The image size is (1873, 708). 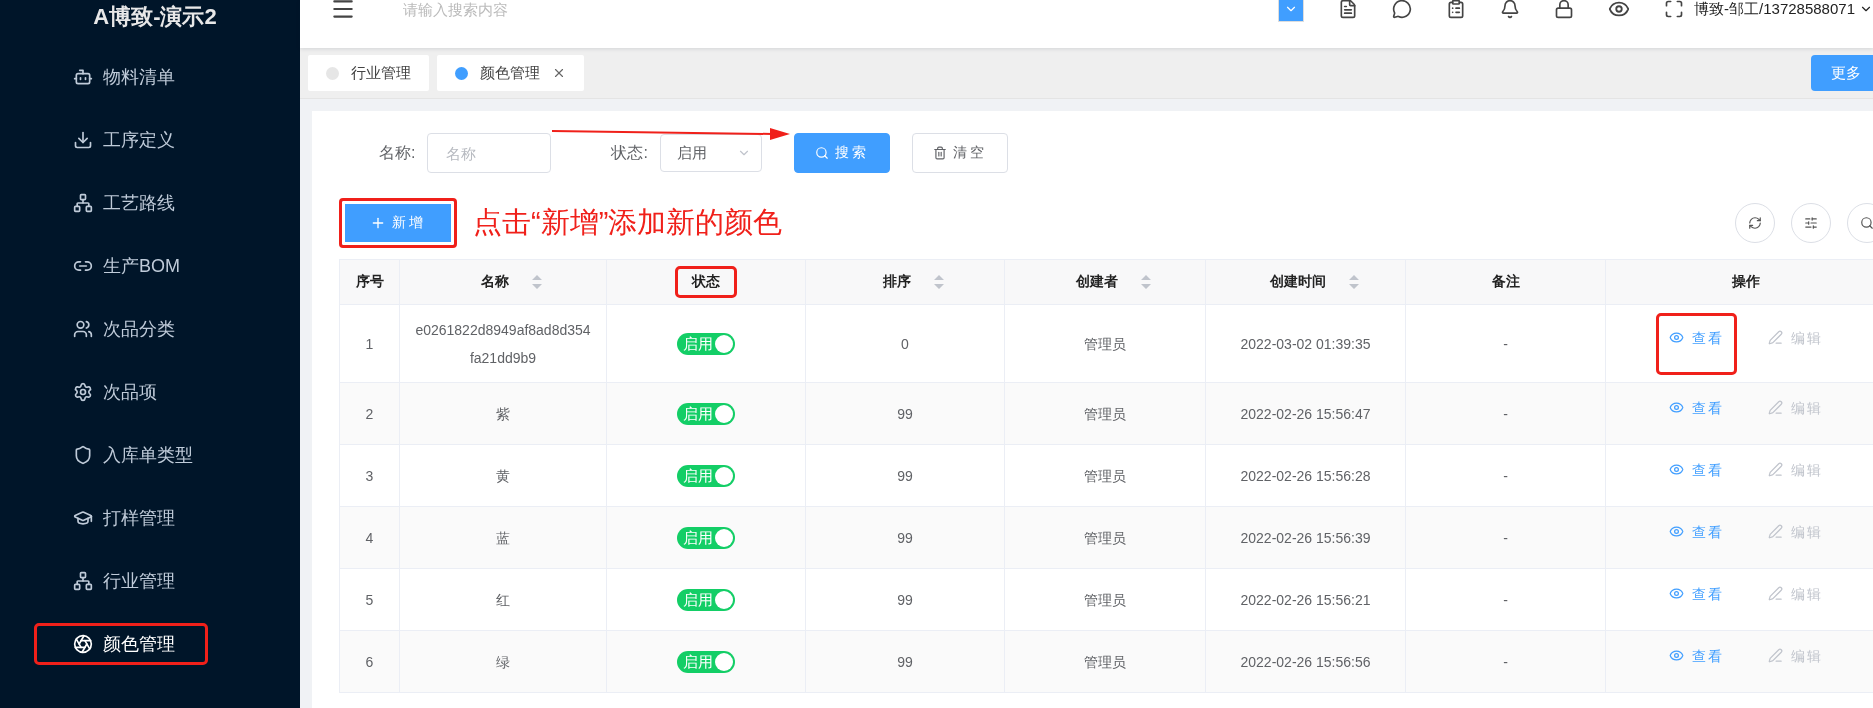 What do you see at coordinates (1456, 9) in the screenshot?
I see `clipboard-icon` at bounding box center [1456, 9].